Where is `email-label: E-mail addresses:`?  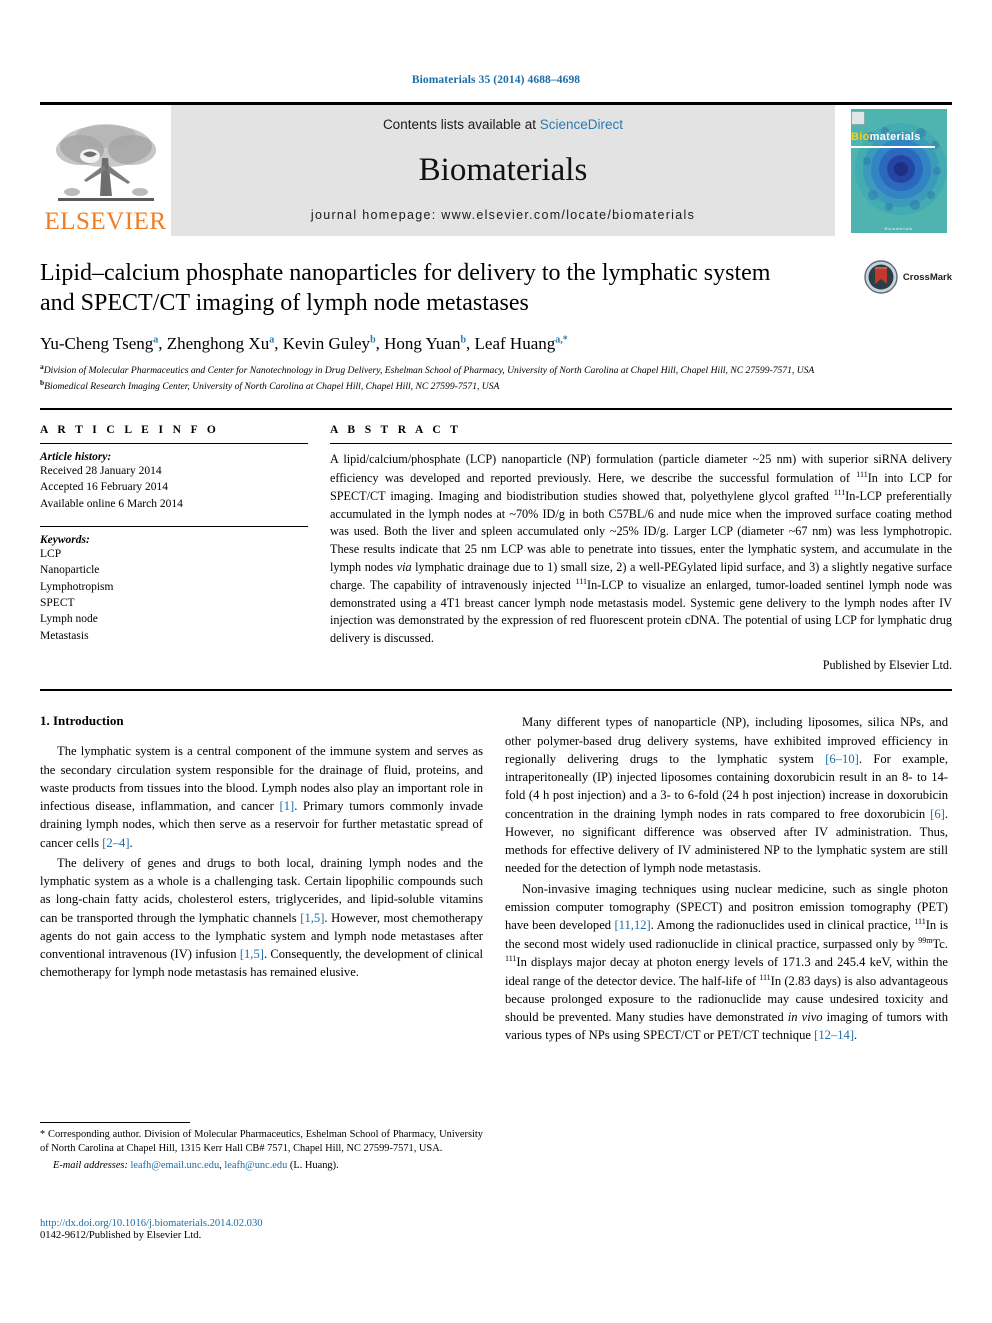
email-label: E-mail addresses: is located at coordinates (90, 1165).